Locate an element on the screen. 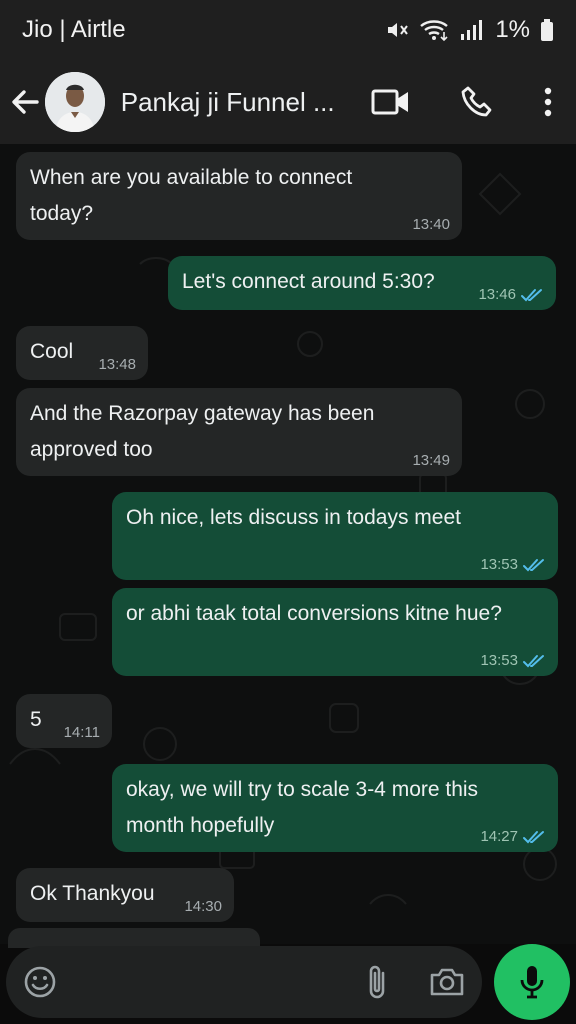  paperclip-icon is located at coordinates (377, 982).